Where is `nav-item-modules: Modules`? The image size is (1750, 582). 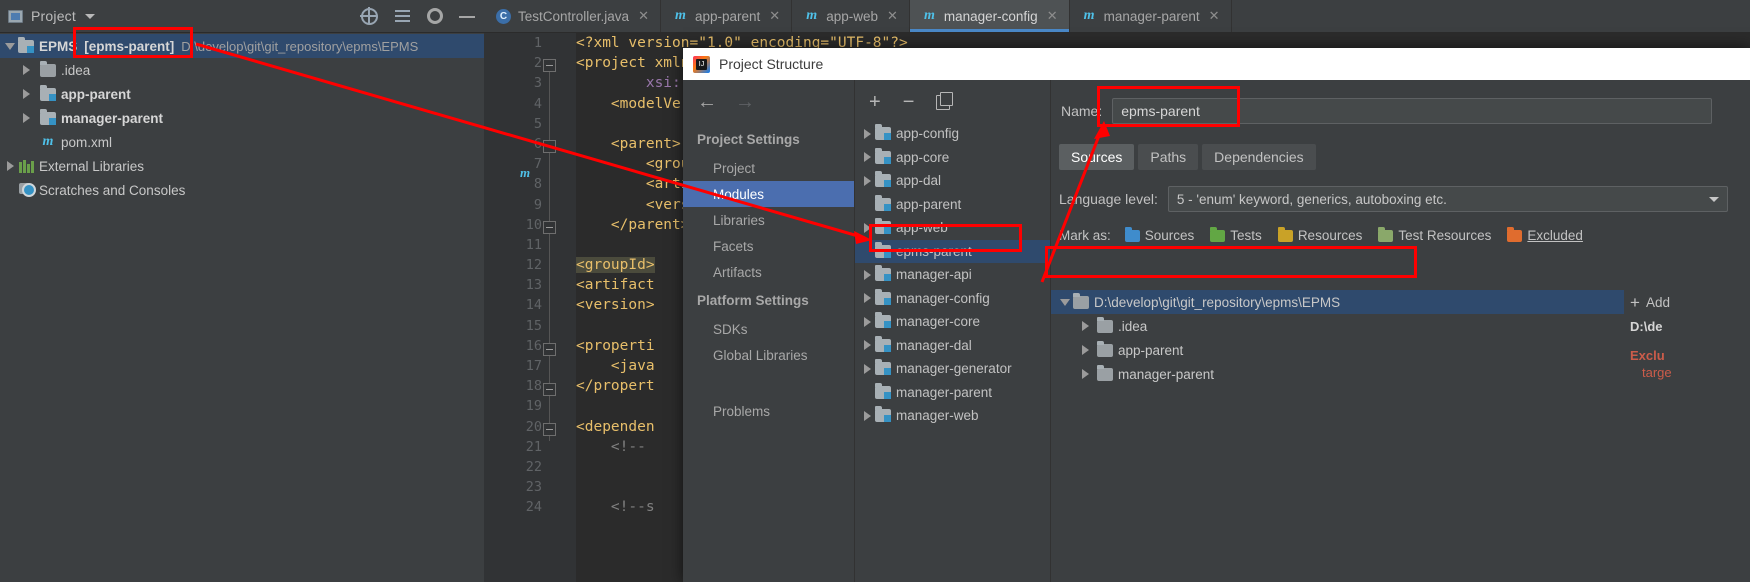
nav-item-modules: Modules is located at coordinates (768, 194).